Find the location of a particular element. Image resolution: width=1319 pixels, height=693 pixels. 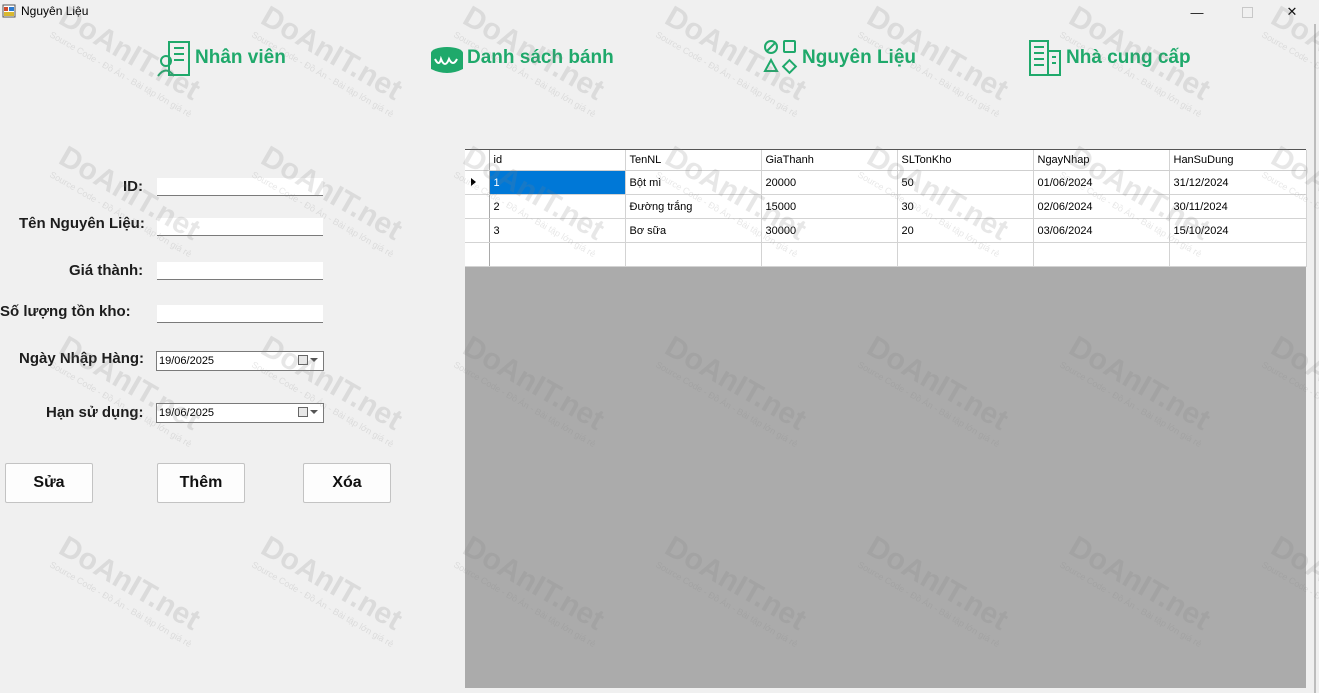

table-cell: 2 is located at coordinates (557, 206).